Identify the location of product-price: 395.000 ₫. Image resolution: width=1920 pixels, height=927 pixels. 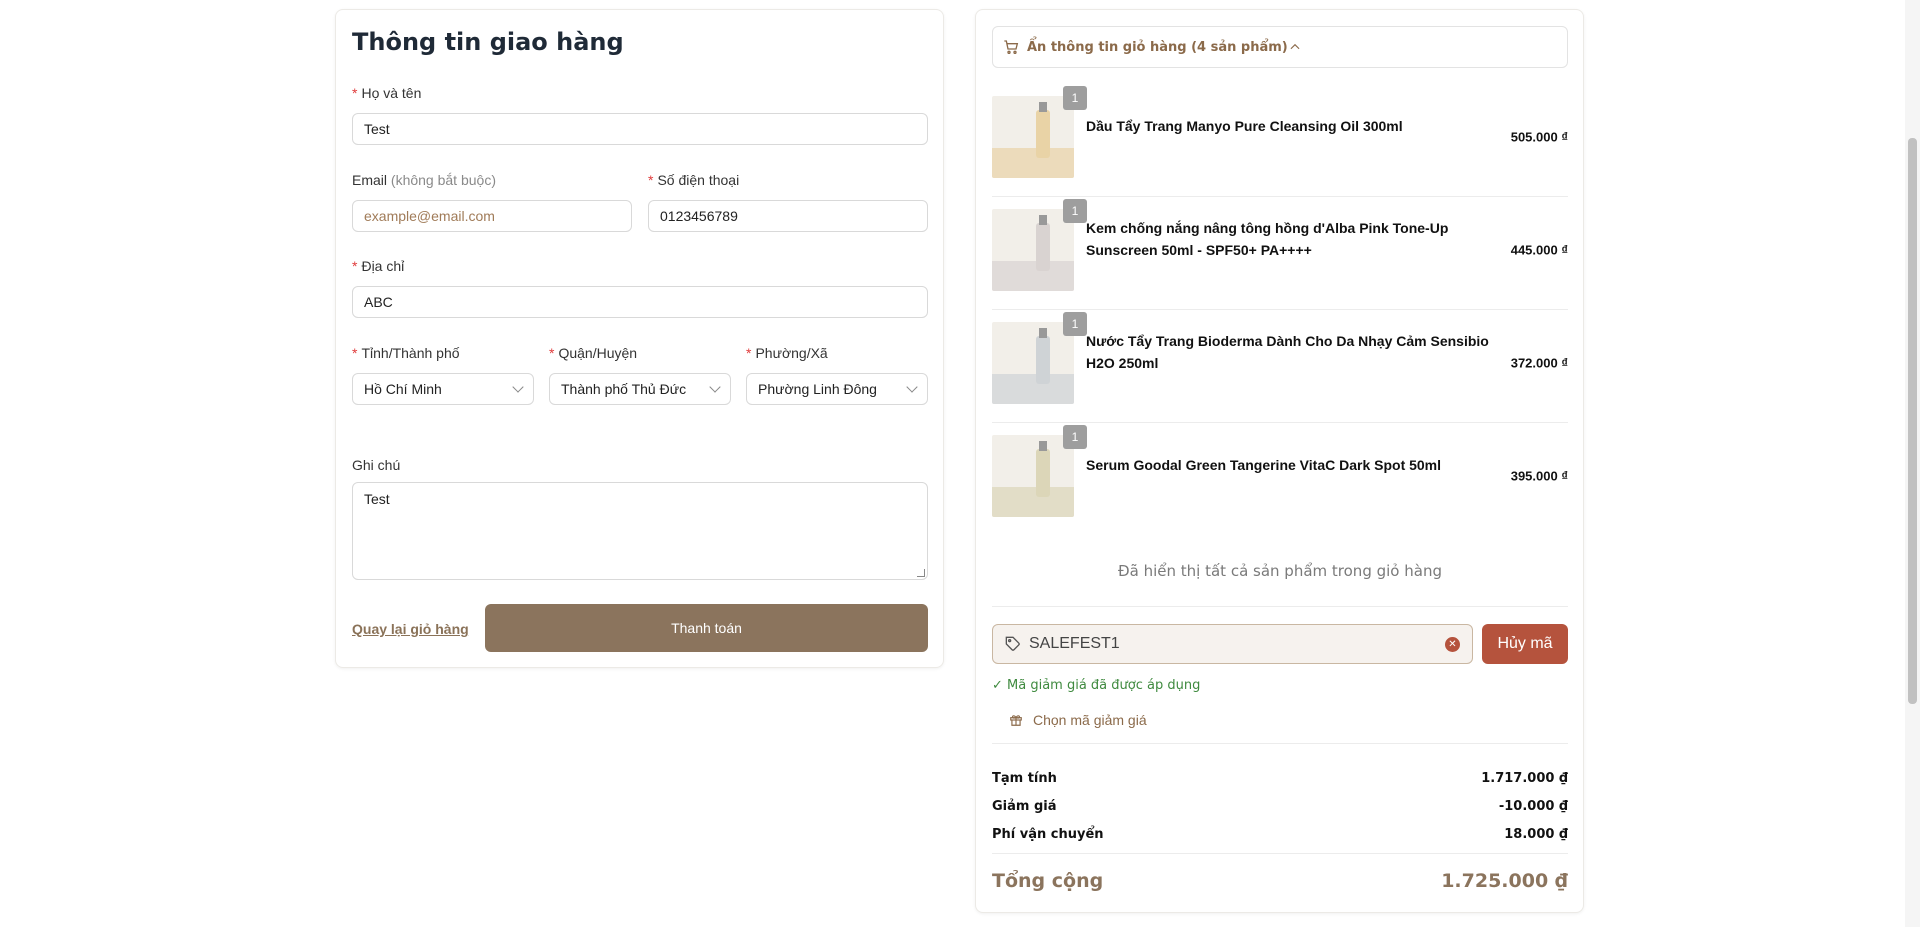
(1539, 476).